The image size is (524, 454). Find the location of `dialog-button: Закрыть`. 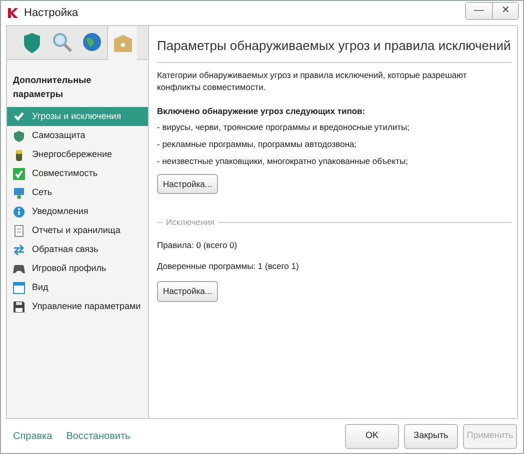

dialog-button: Закрыть is located at coordinates (431, 436).